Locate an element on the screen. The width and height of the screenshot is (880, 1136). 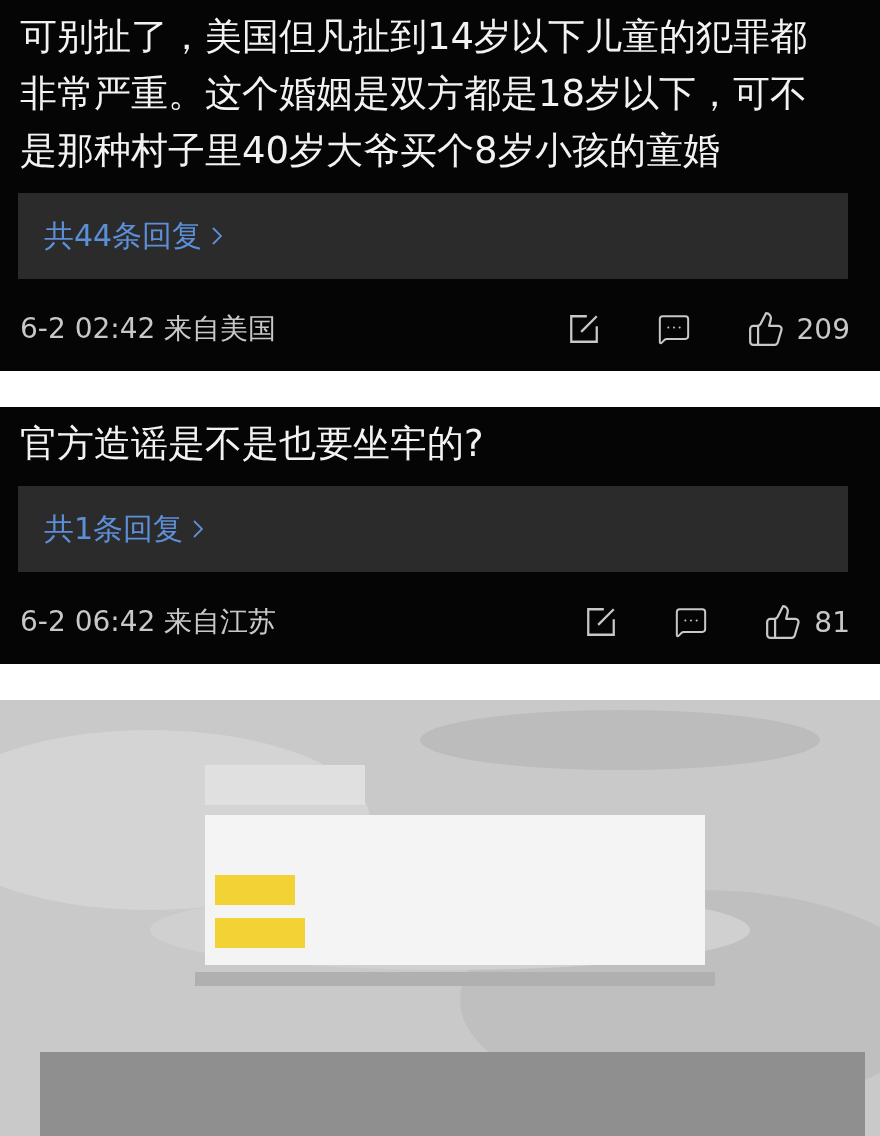
replies-link: 共1条回复 is located at coordinates (124, 529).